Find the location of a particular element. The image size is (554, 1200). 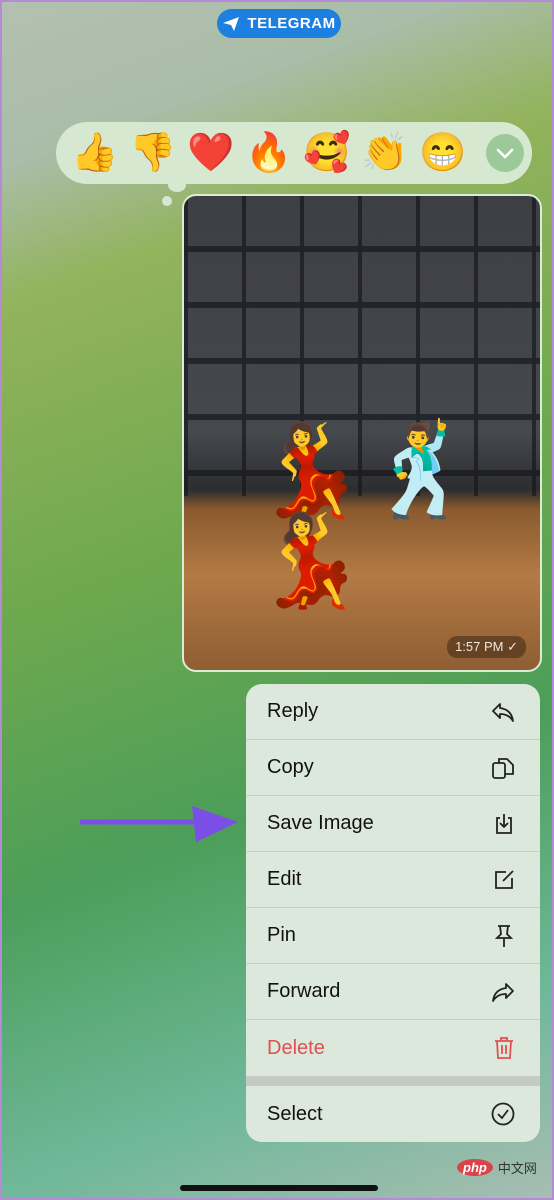

chevron-down-icon is located at coordinates (505, 153).